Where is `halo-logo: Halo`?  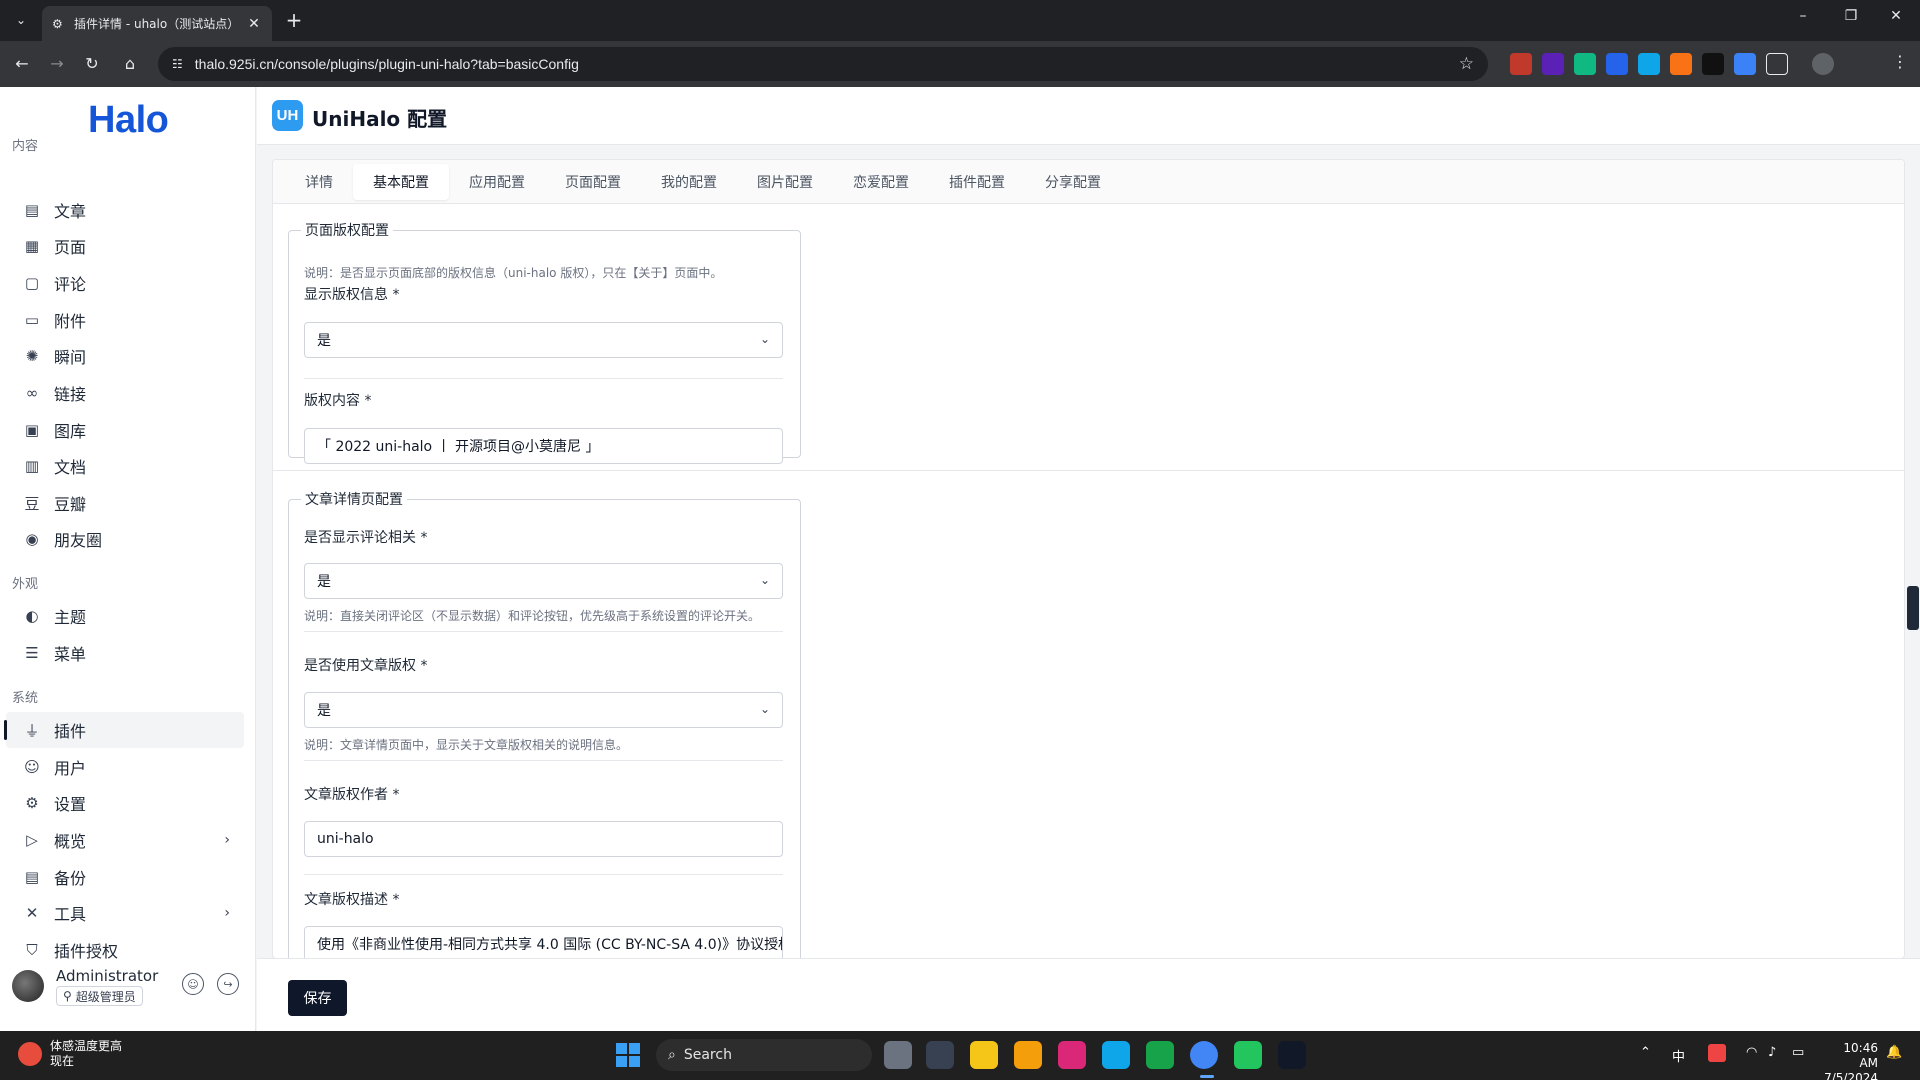
halo-logo: Halo is located at coordinates (128, 120).